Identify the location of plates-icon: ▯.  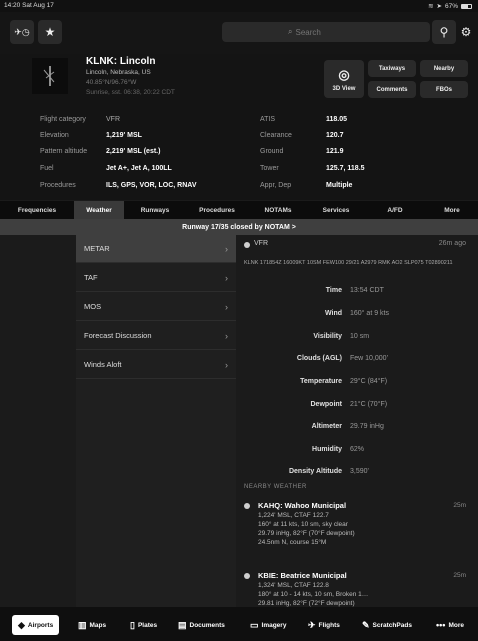
(132, 624).